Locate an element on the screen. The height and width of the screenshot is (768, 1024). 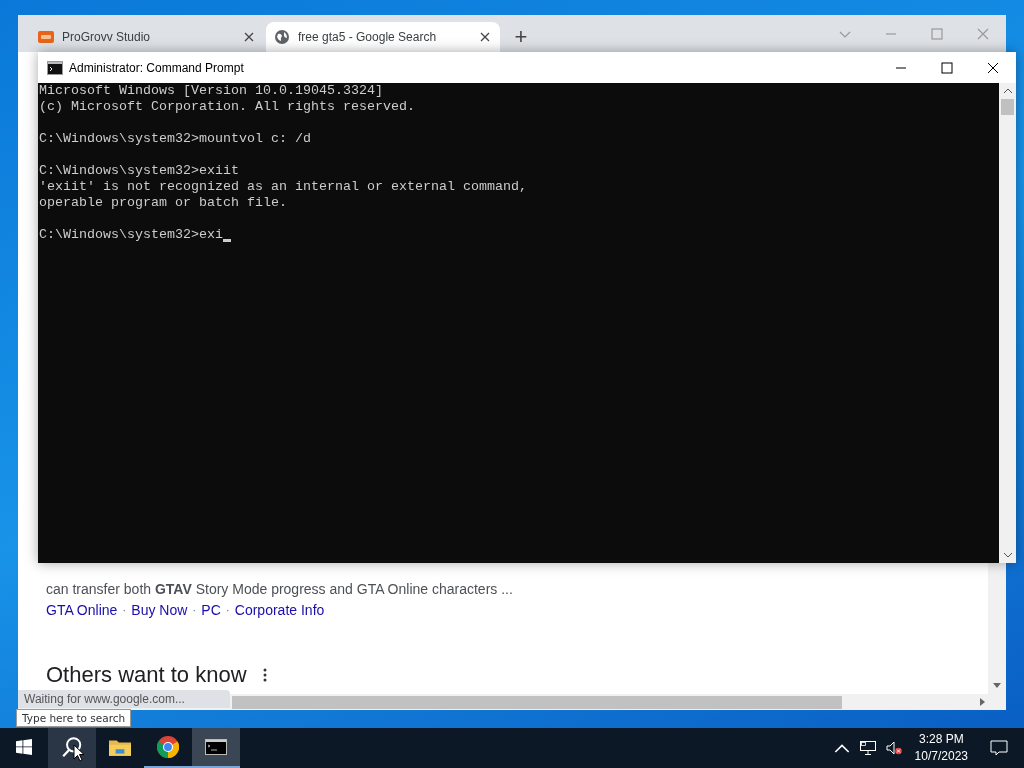
clock-date: 10/7/2023 is located at coordinates (941, 756).